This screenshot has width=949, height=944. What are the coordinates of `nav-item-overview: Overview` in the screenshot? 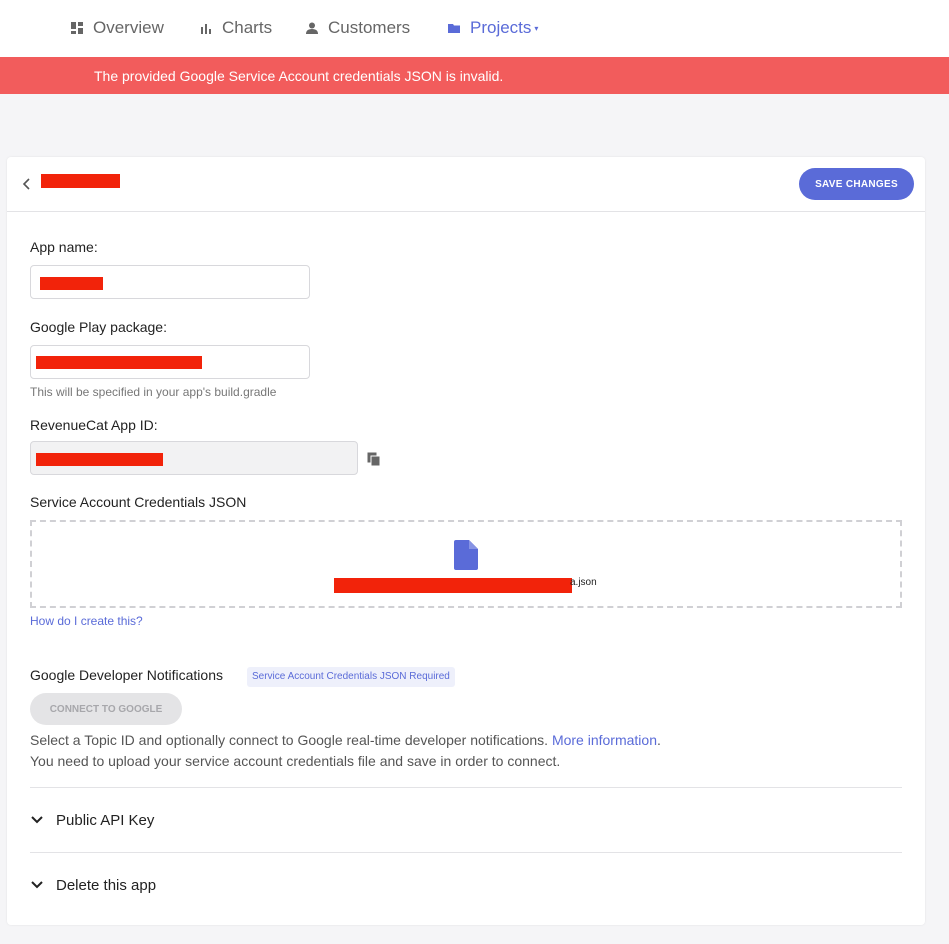 It's located at (117, 28).